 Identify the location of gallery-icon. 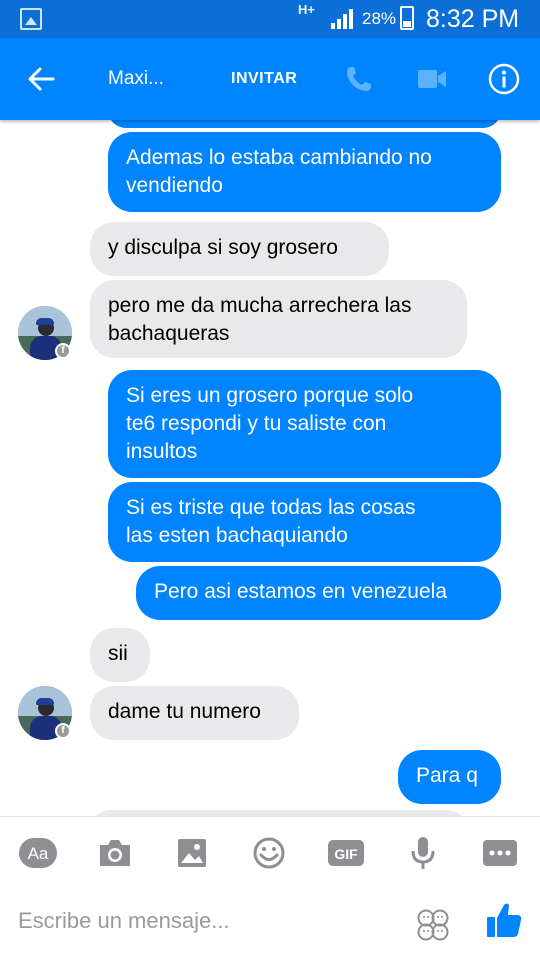
(192, 853).